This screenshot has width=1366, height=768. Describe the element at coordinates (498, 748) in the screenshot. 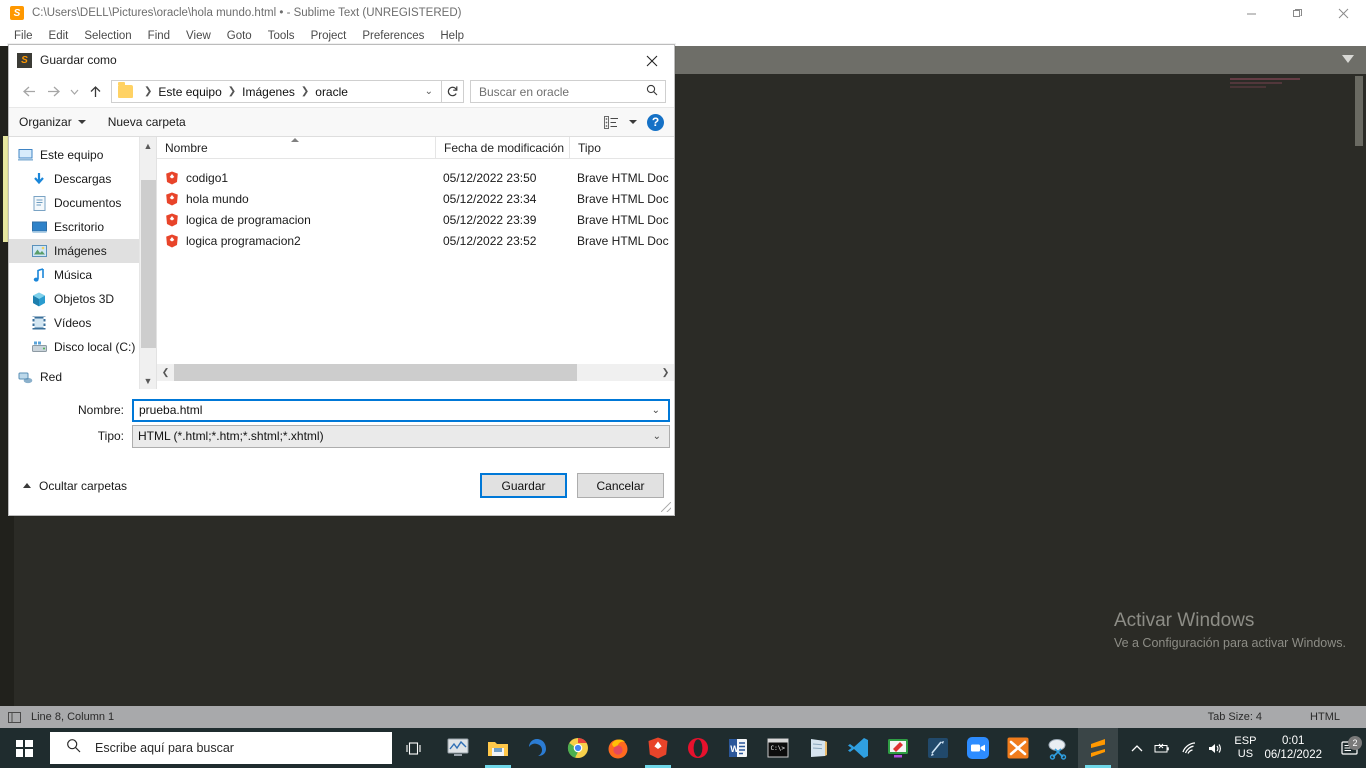

I see `taskbar-app-file-explorer` at that location.